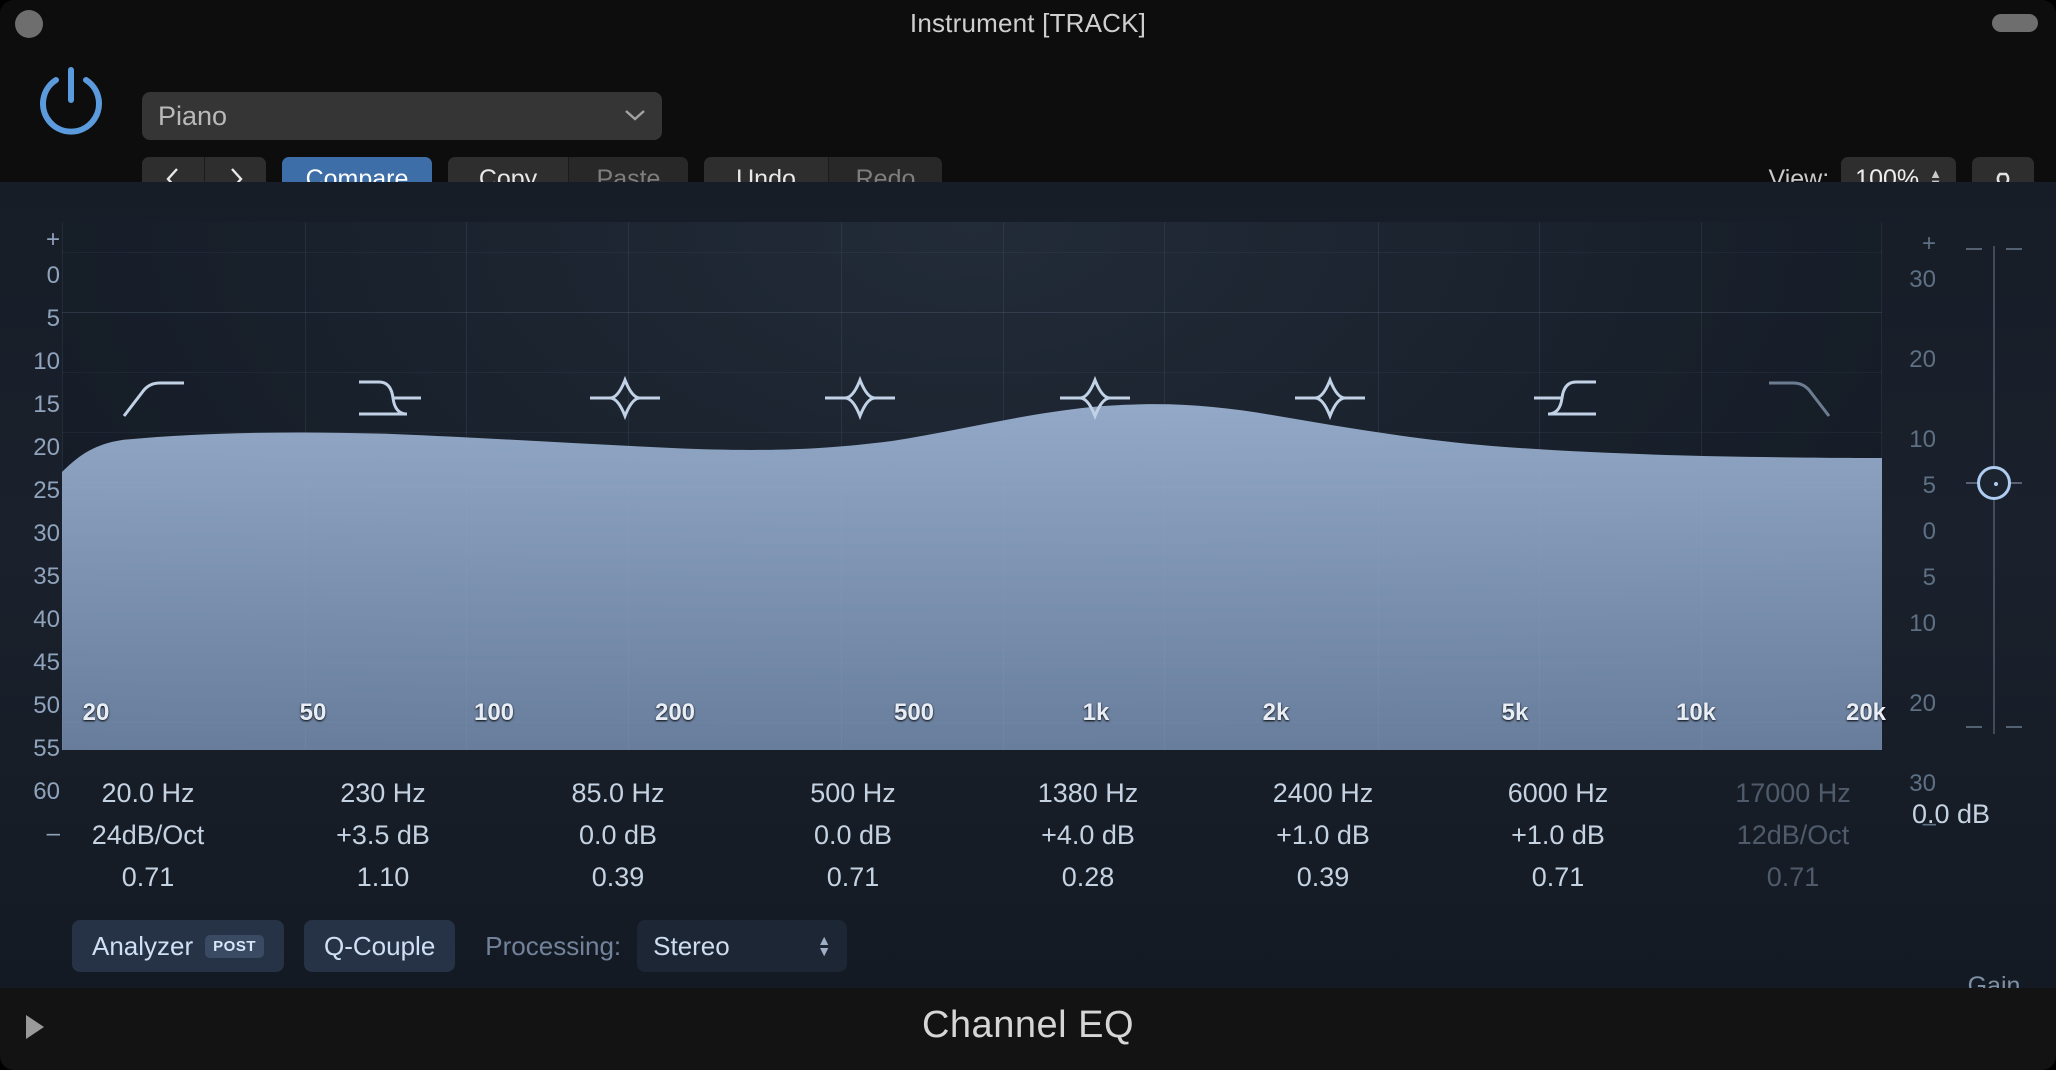 The image size is (2056, 1070). I want to click on left-scale-tick: 50, so click(46, 705).